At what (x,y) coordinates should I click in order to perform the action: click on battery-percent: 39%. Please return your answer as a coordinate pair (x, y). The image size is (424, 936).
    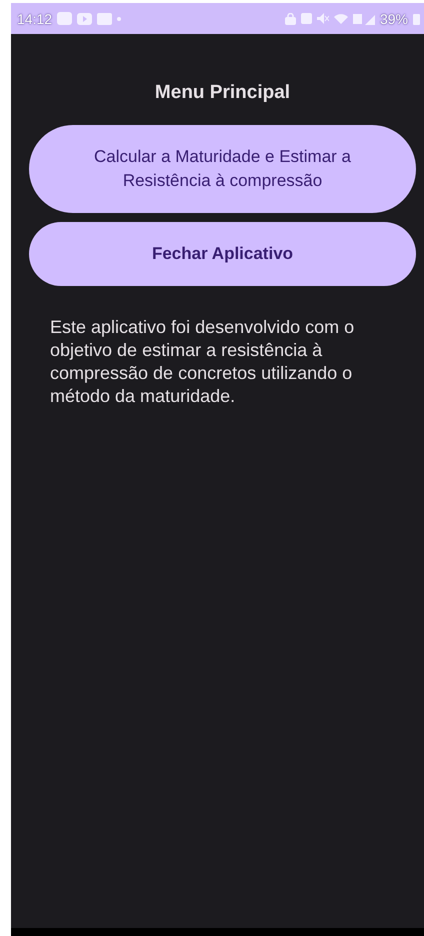
    Looking at the image, I should click on (394, 18).